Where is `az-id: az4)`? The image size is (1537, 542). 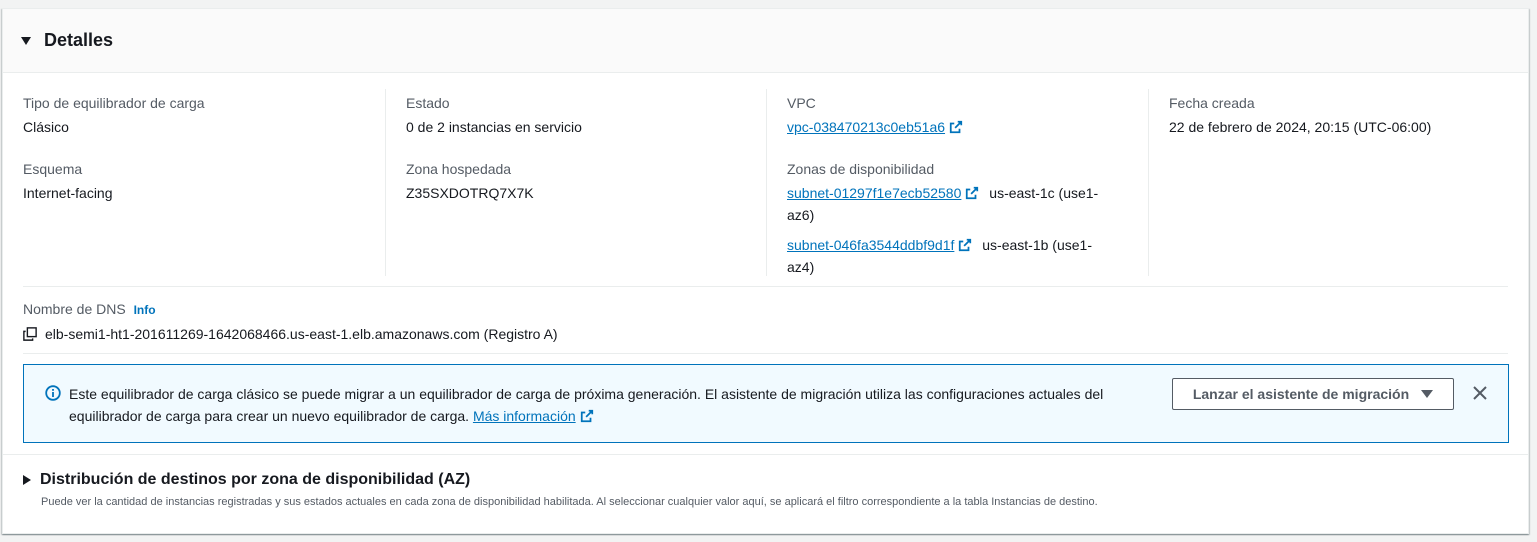
az-id: az4) is located at coordinates (801, 267).